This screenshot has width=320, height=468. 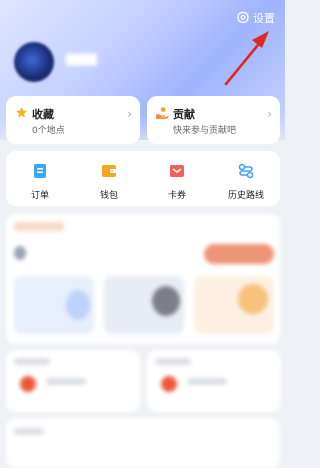 I want to click on gear-icon, so click(x=243, y=17).